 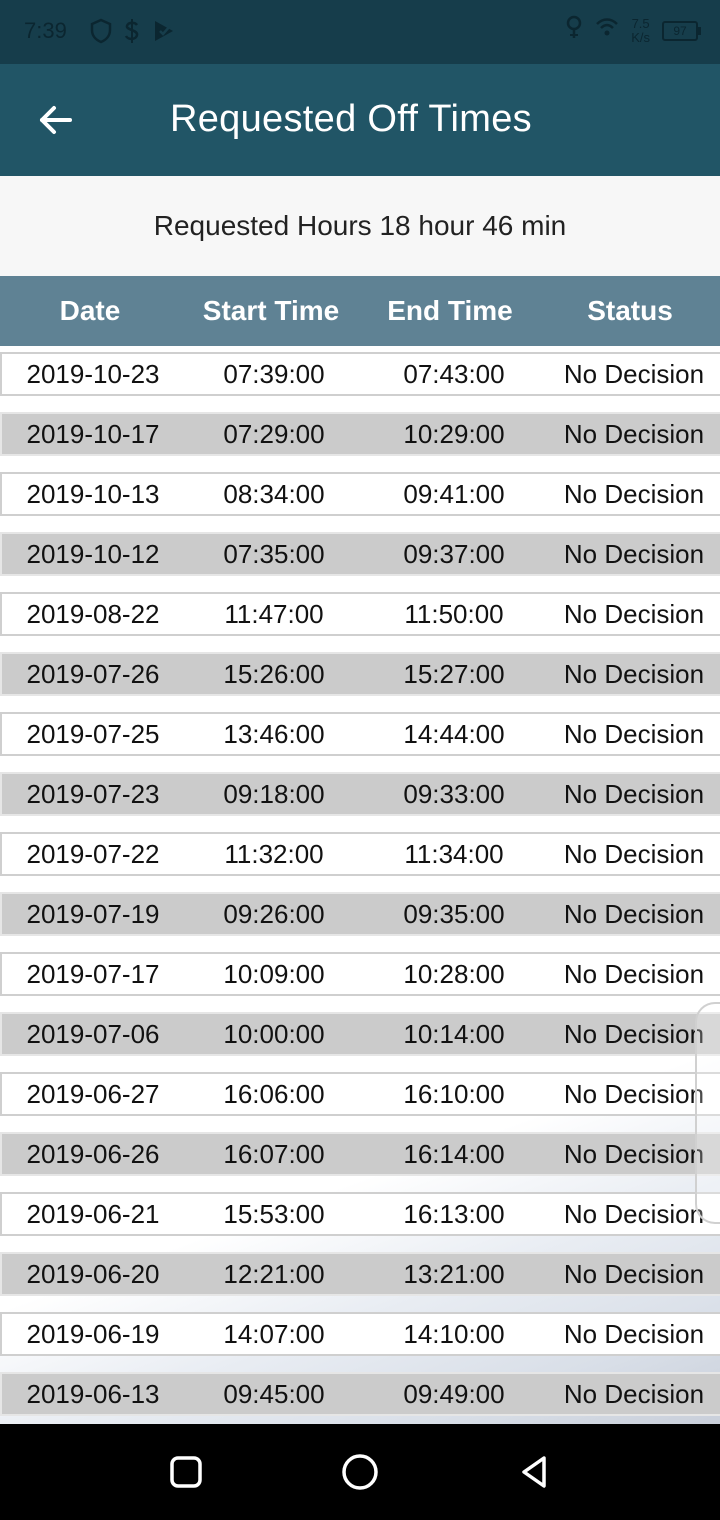 What do you see at coordinates (454, 1334) in the screenshot?
I see `cell-end-time: 14:10:00` at bounding box center [454, 1334].